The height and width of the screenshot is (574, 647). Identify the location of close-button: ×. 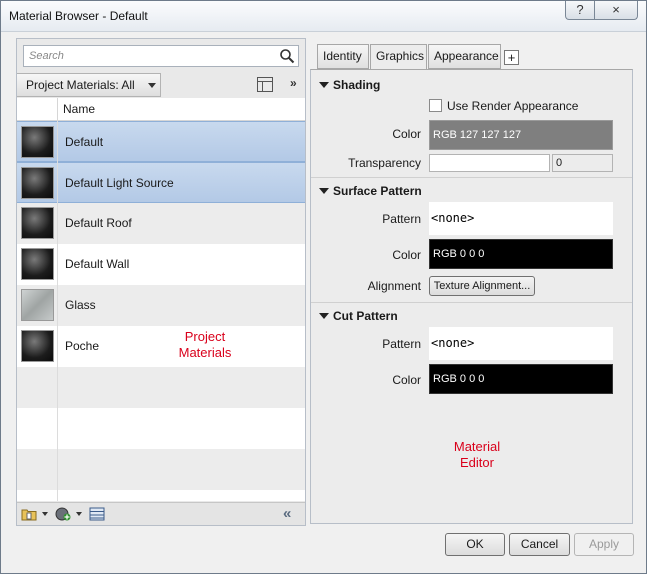
(616, 10).